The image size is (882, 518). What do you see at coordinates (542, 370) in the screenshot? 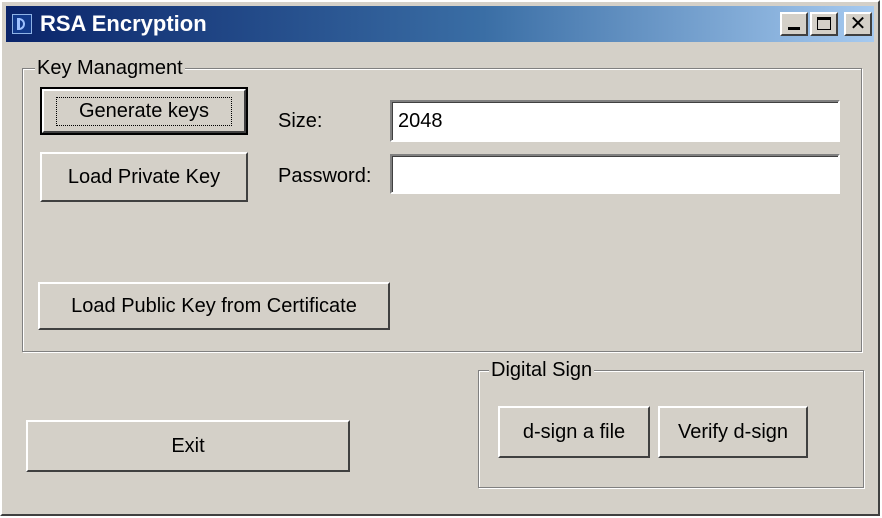
I see `digital-sign-label: Digital Sign` at bounding box center [542, 370].